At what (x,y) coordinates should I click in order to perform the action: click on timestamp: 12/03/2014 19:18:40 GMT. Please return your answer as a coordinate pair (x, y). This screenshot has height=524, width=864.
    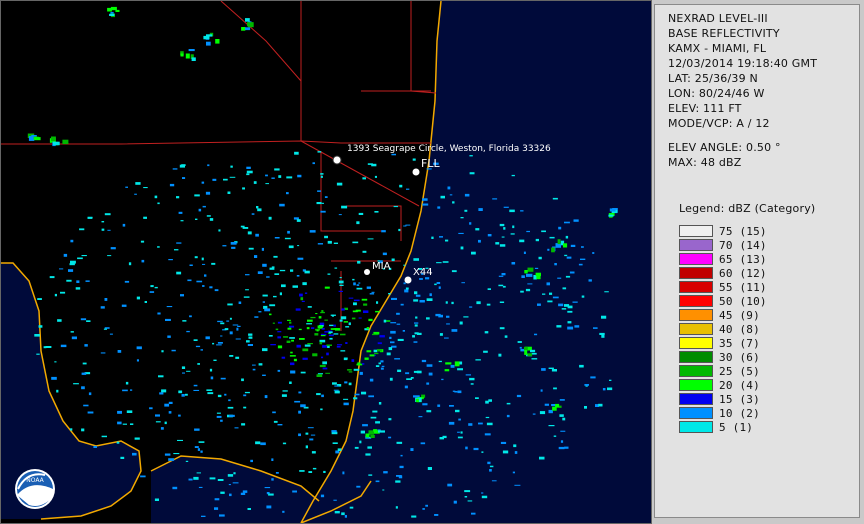
    Looking at the image, I should click on (743, 63).